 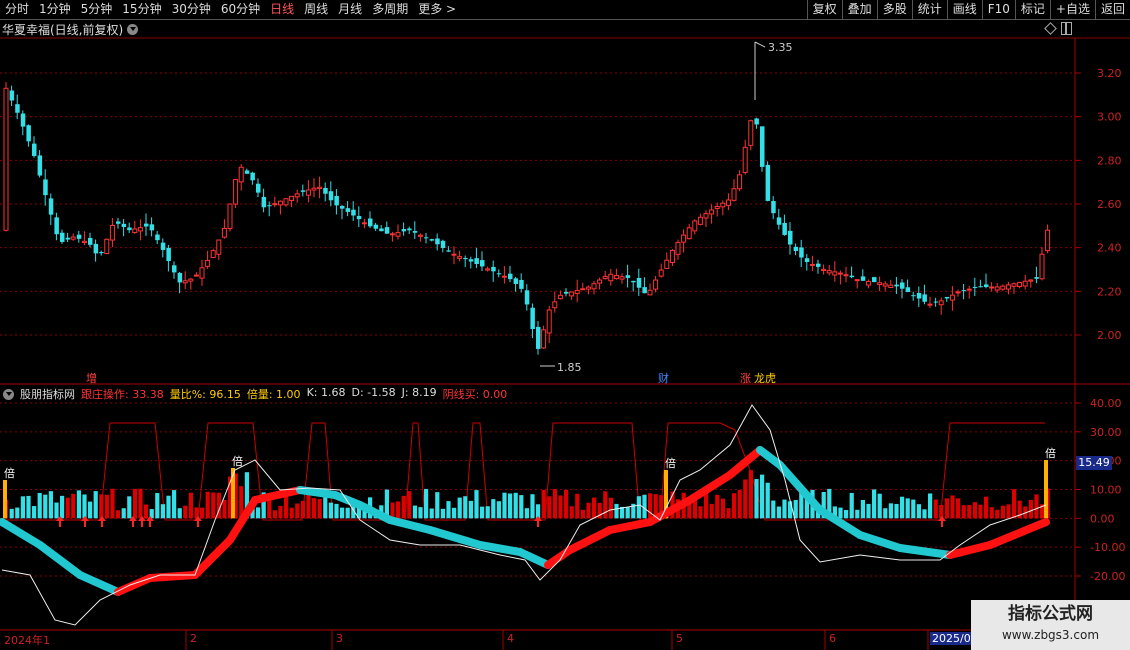 I want to click on event-marker-zhang: 涨, so click(x=745, y=378).